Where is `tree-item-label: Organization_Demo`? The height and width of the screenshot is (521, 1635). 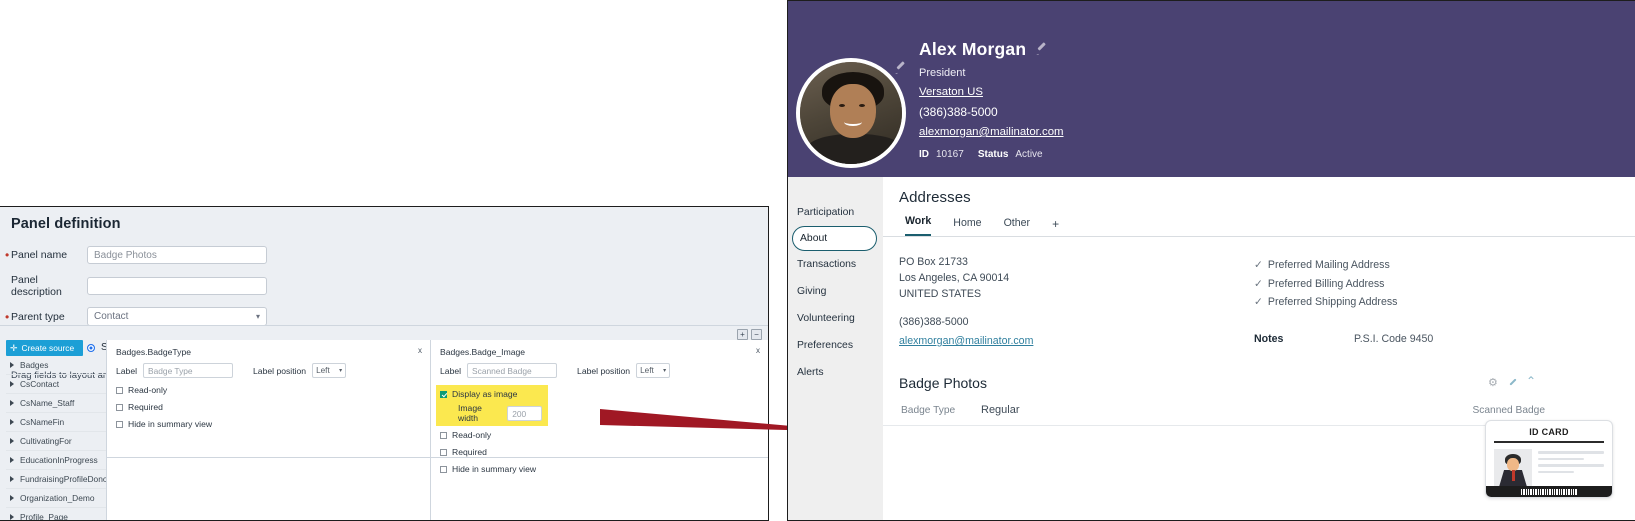
tree-item-label: Organization_Demo is located at coordinates (57, 498).